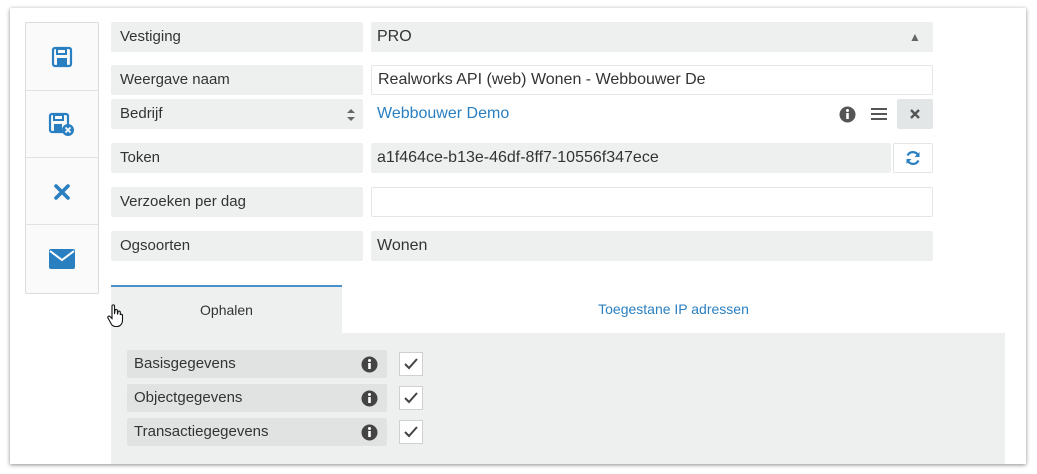  I want to click on check-row-transactiegegevens: Transactiegegevens, so click(277, 432).